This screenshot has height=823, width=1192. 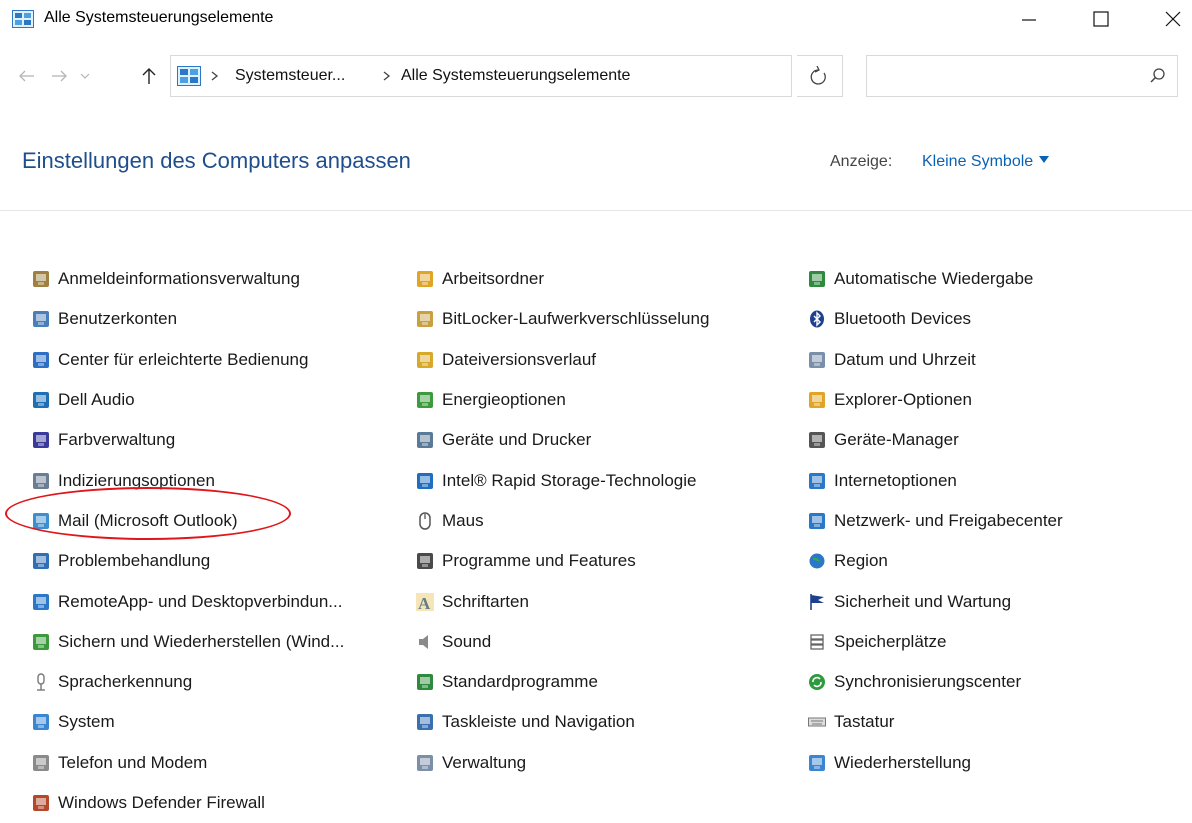 I want to click on control-panel-item-label: Anmeldeinformationsverwaltung, so click(x=179, y=279).